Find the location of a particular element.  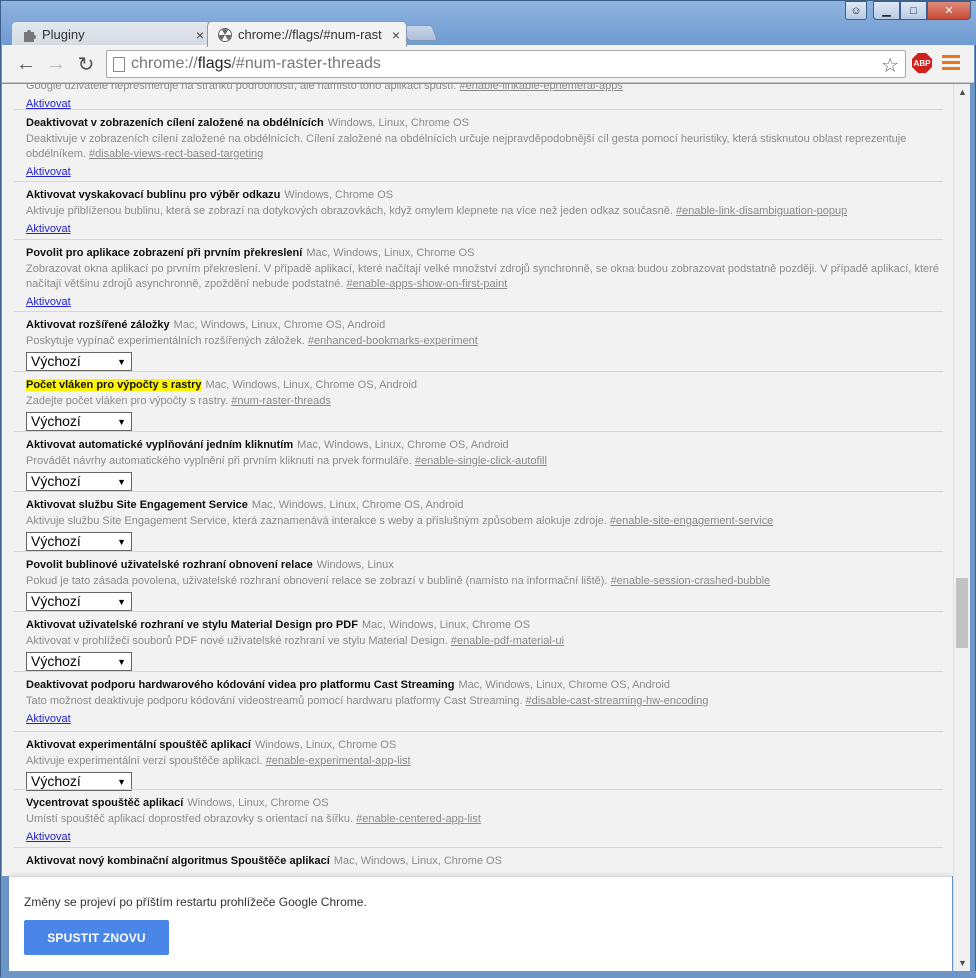

scroll-up-arrow-icon: ▲ is located at coordinates (962, 92).